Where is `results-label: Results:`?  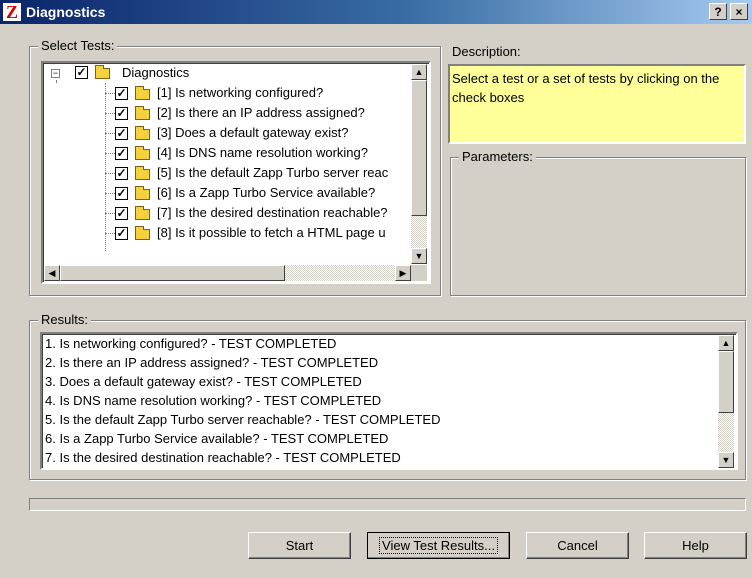
results-label: Results: is located at coordinates (64, 320).